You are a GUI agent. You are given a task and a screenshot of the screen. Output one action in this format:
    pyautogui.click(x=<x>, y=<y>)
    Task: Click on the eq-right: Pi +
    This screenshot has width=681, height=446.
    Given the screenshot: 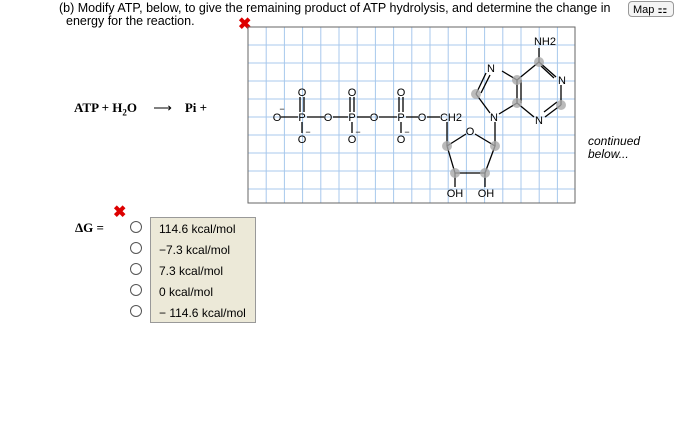 What is the action you would take?
    pyautogui.click(x=196, y=107)
    